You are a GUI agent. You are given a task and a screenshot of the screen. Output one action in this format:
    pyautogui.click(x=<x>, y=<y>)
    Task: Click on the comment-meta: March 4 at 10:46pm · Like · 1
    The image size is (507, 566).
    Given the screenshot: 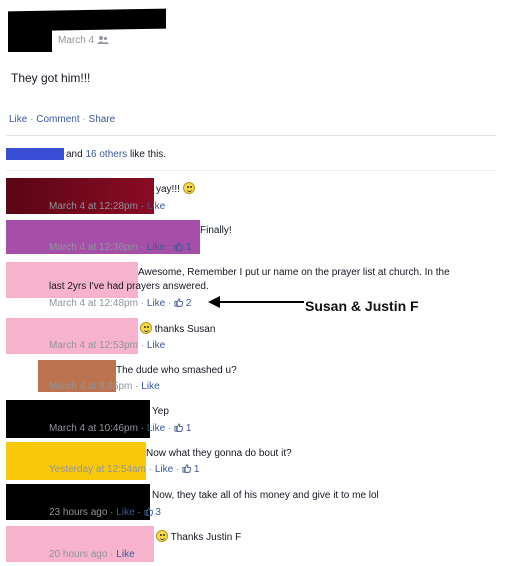 What is the action you would take?
    pyautogui.click(x=120, y=428)
    